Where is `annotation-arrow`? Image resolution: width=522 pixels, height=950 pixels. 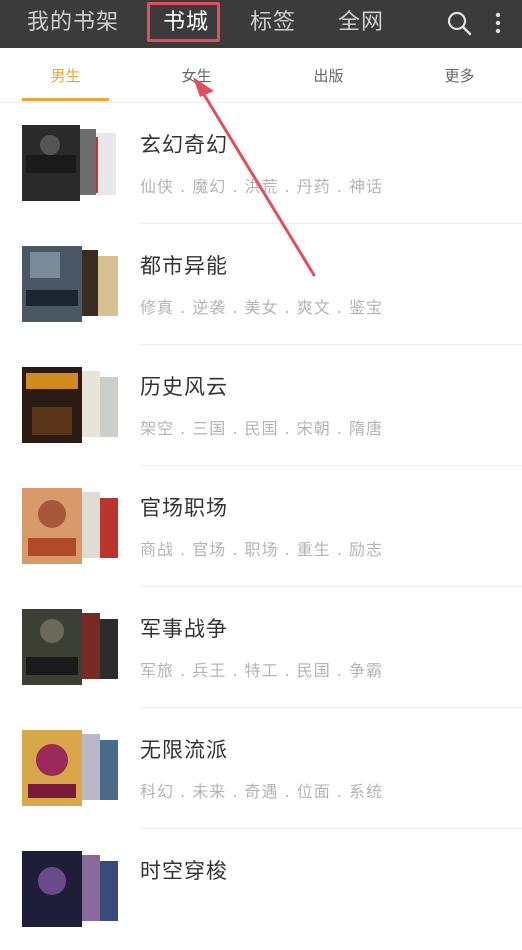 annotation-arrow is located at coordinates (254, 177).